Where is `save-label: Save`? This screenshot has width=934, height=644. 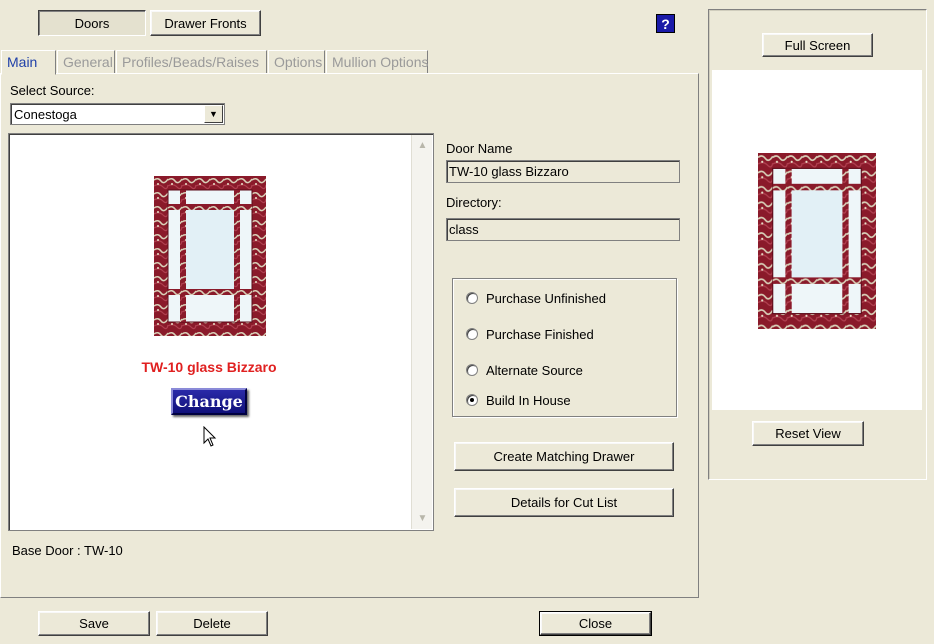
save-label: Save is located at coordinates (94, 623).